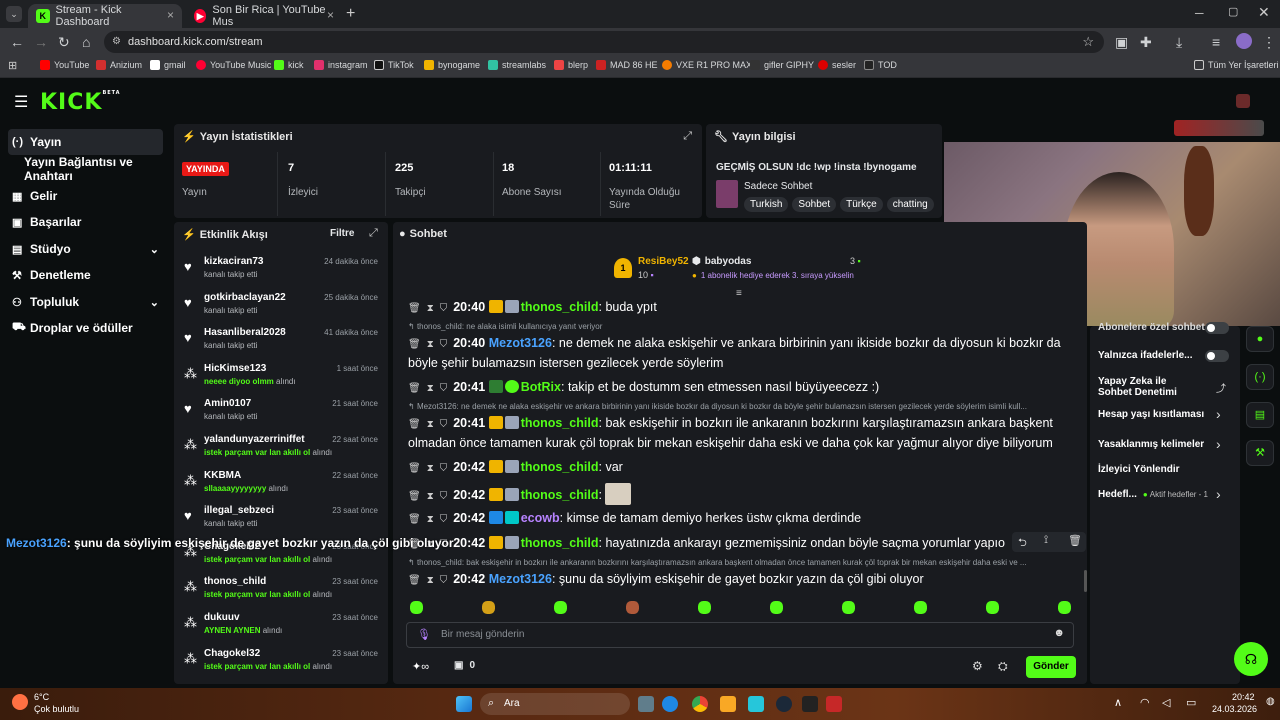 This screenshot has width=1280, height=720. What do you see at coordinates (810, 704) in the screenshot?
I see `epic-games-icon` at bounding box center [810, 704].